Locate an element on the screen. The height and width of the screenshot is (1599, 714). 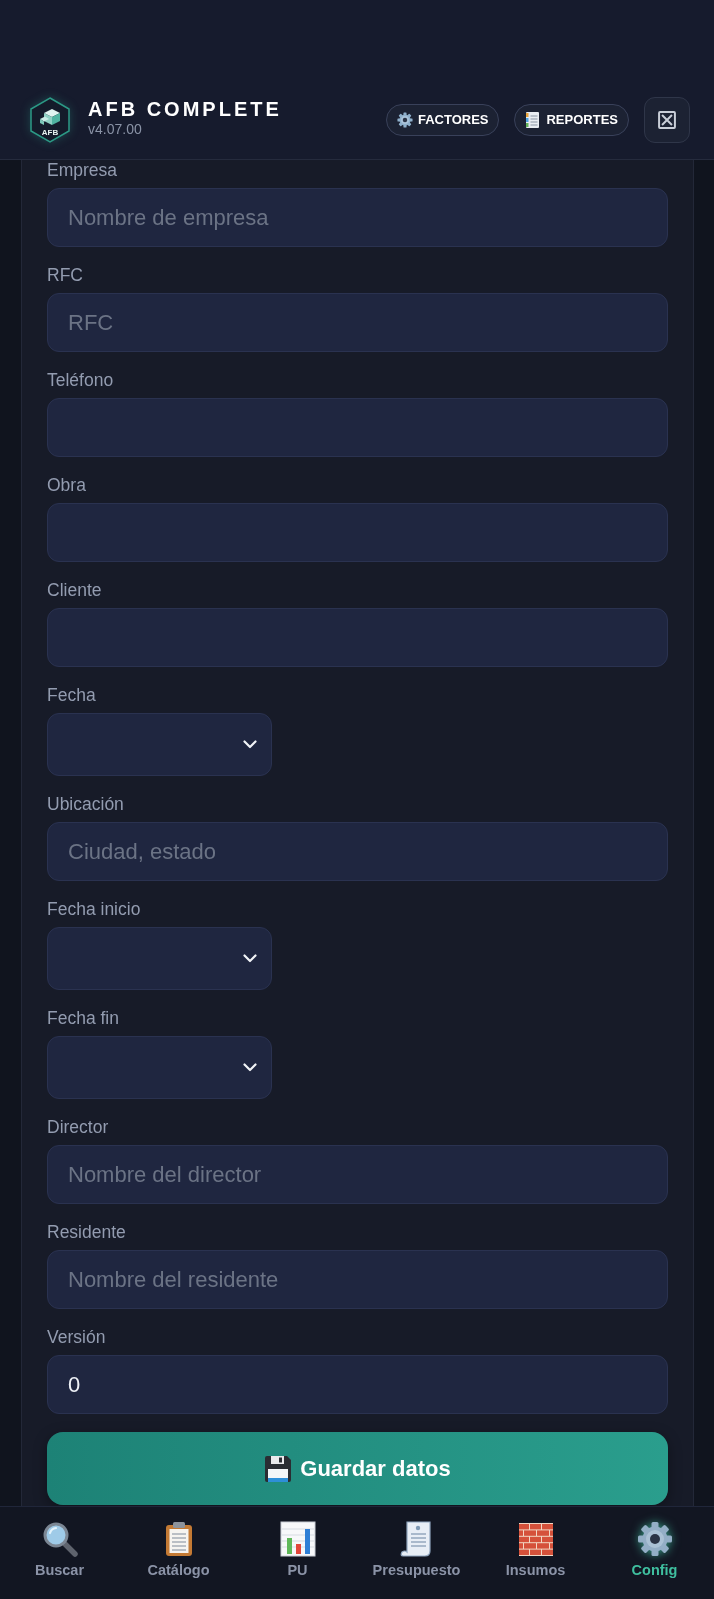
field-label: Fecha fin is located at coordinates (83, 1018).